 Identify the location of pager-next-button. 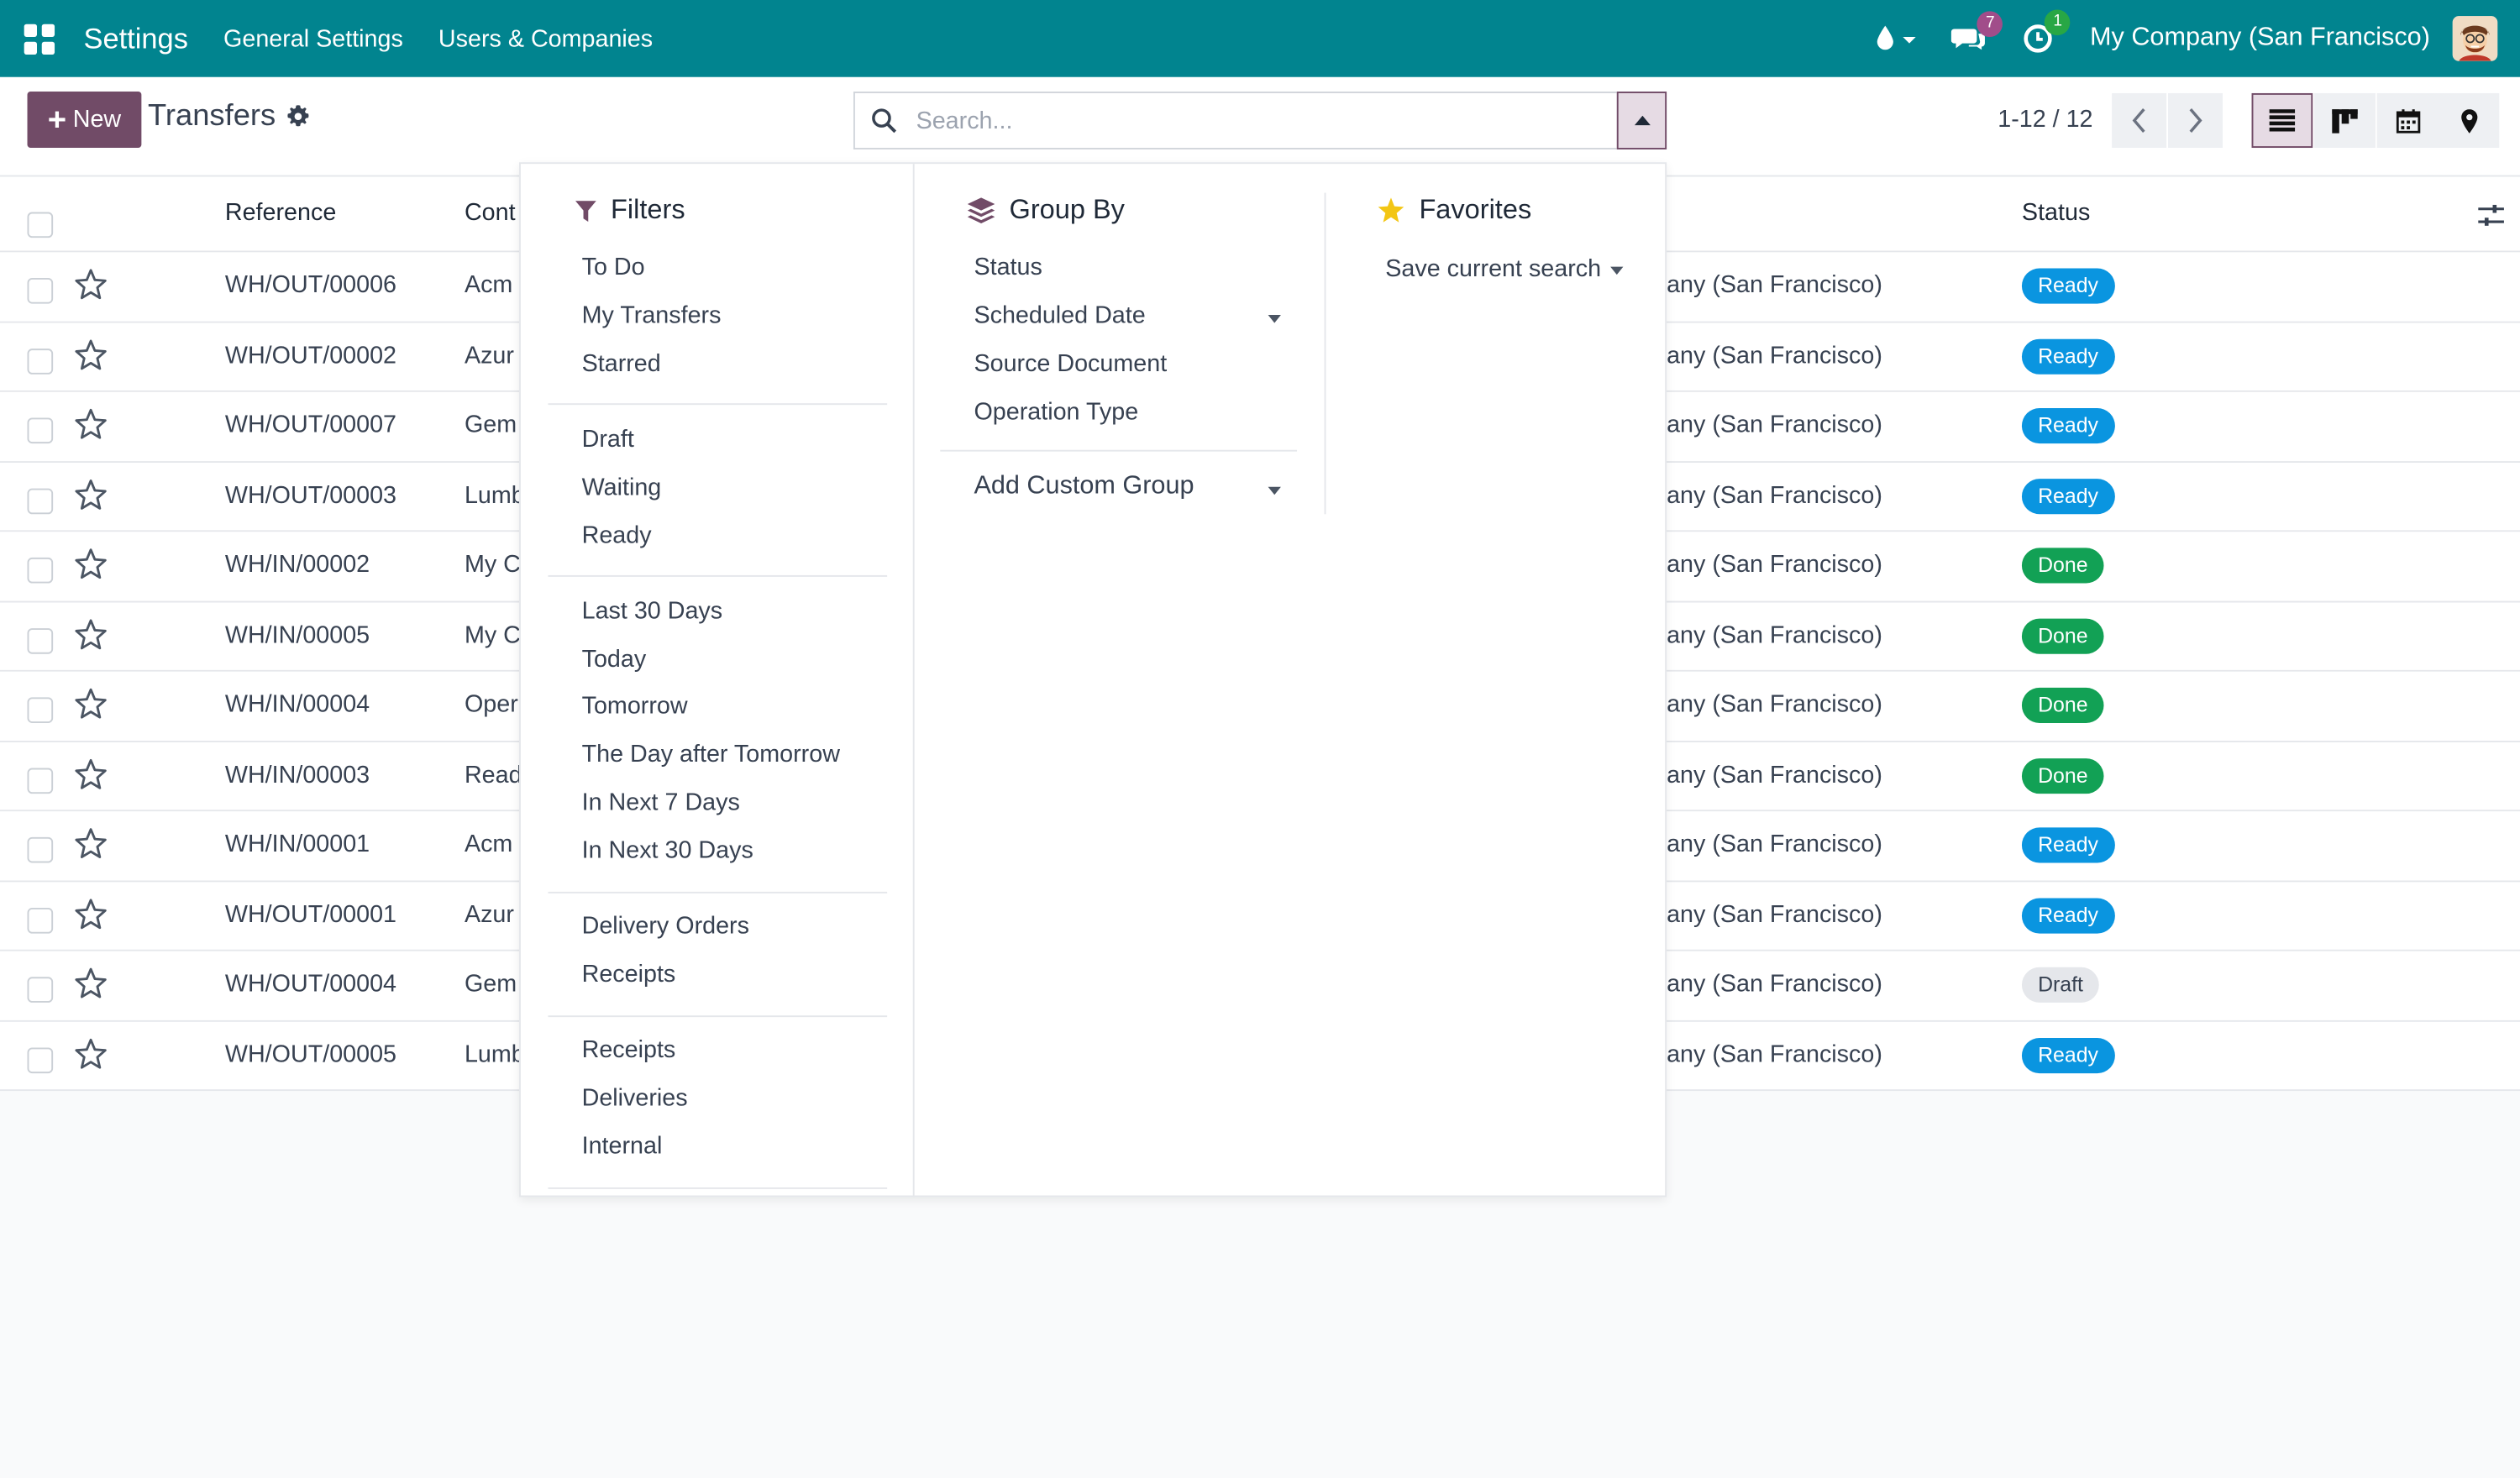
(2195, 120).